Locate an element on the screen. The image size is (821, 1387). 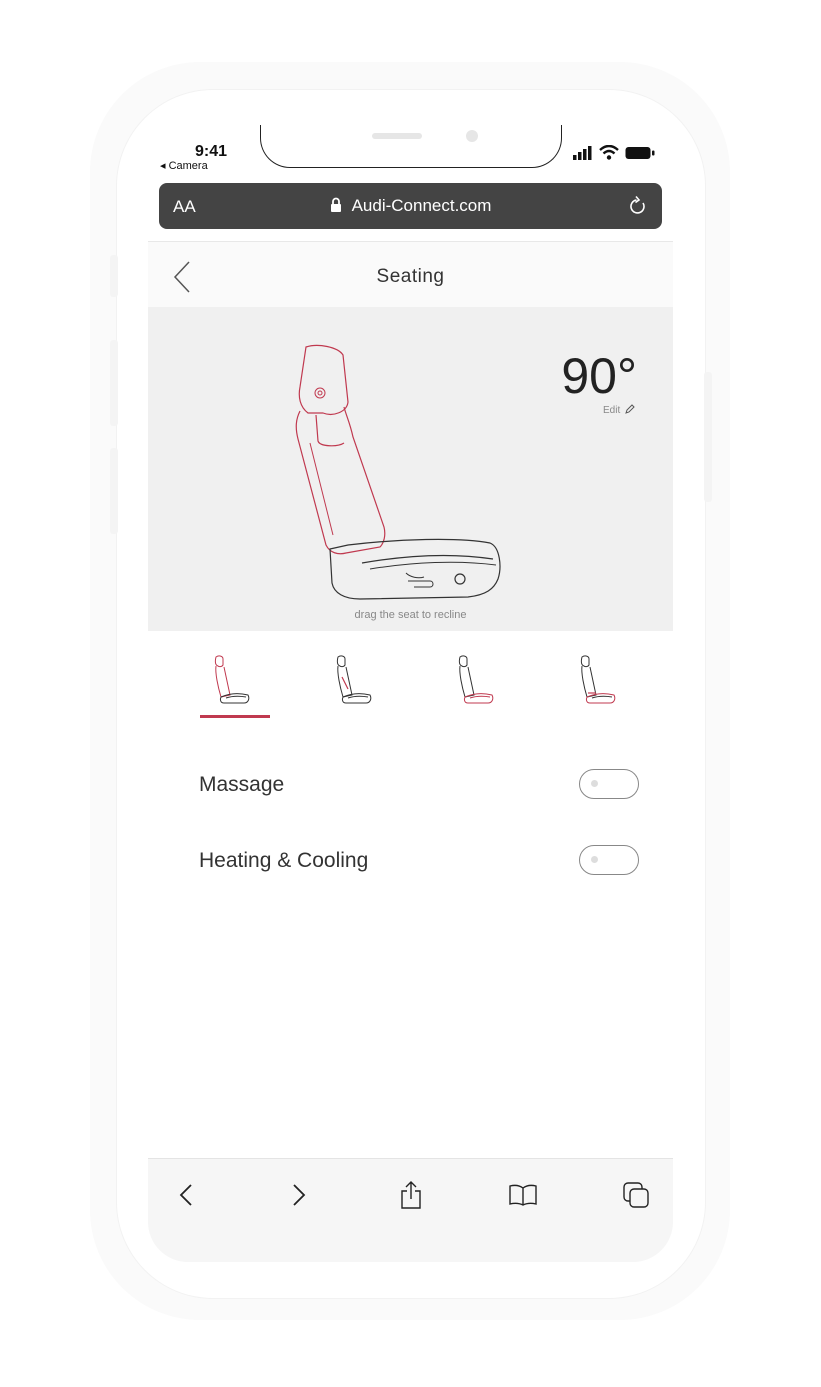
power-button is located at coordinates (708, 437).